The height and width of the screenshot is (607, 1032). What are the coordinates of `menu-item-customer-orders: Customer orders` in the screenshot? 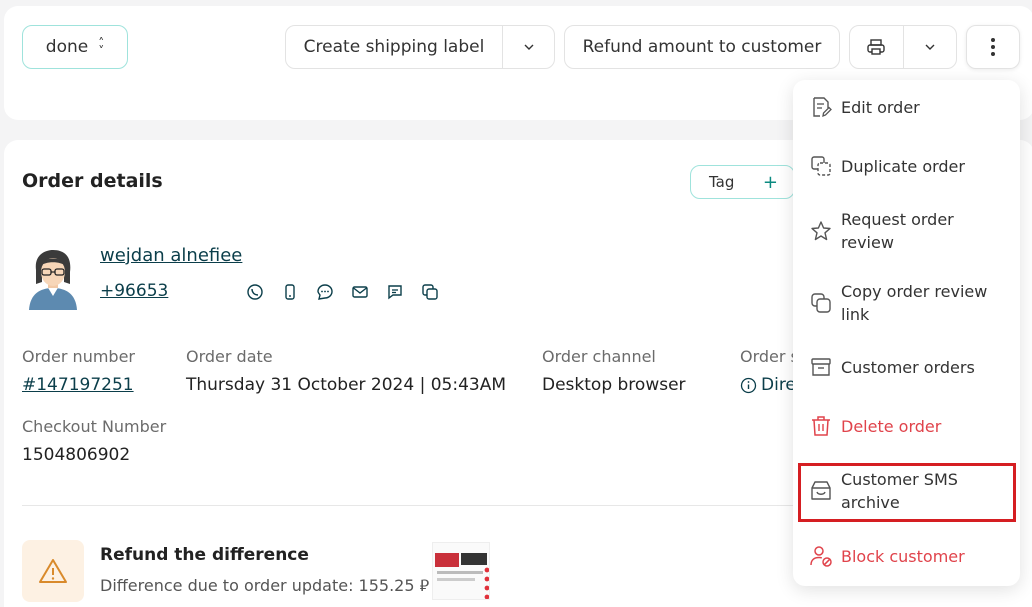 It's located at (906, 367).